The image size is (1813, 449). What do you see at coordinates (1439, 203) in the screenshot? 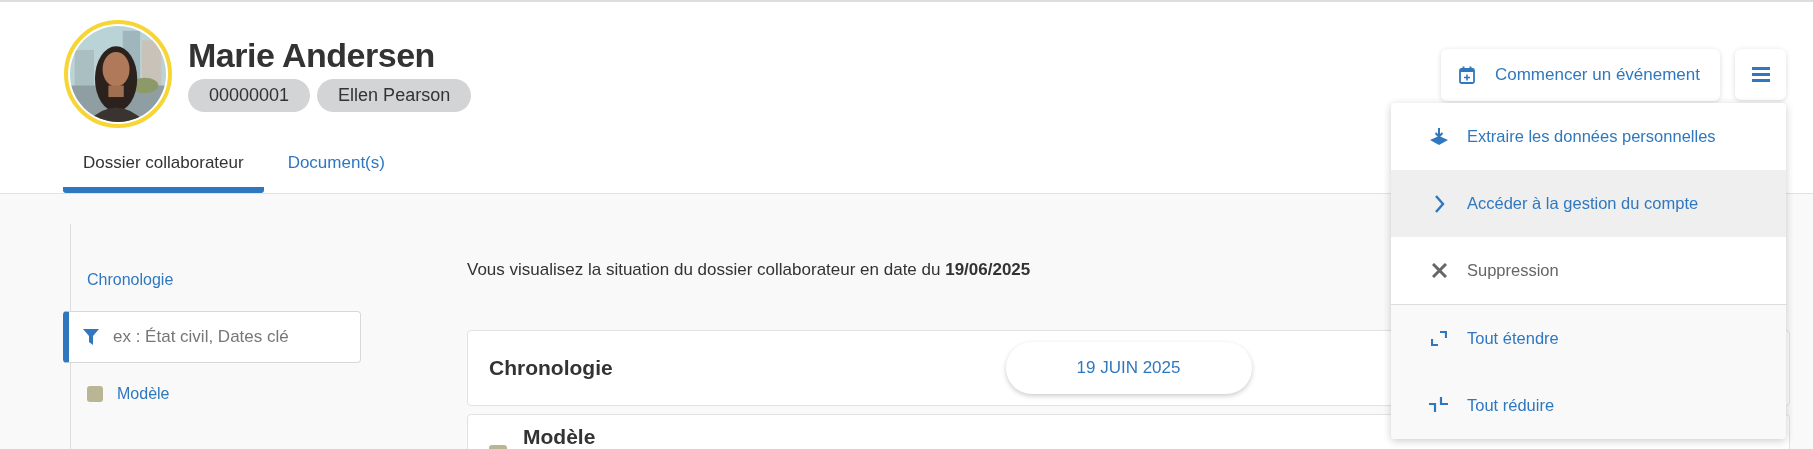
I see `chevron-right-icon` at bounding box center [1439, 203].